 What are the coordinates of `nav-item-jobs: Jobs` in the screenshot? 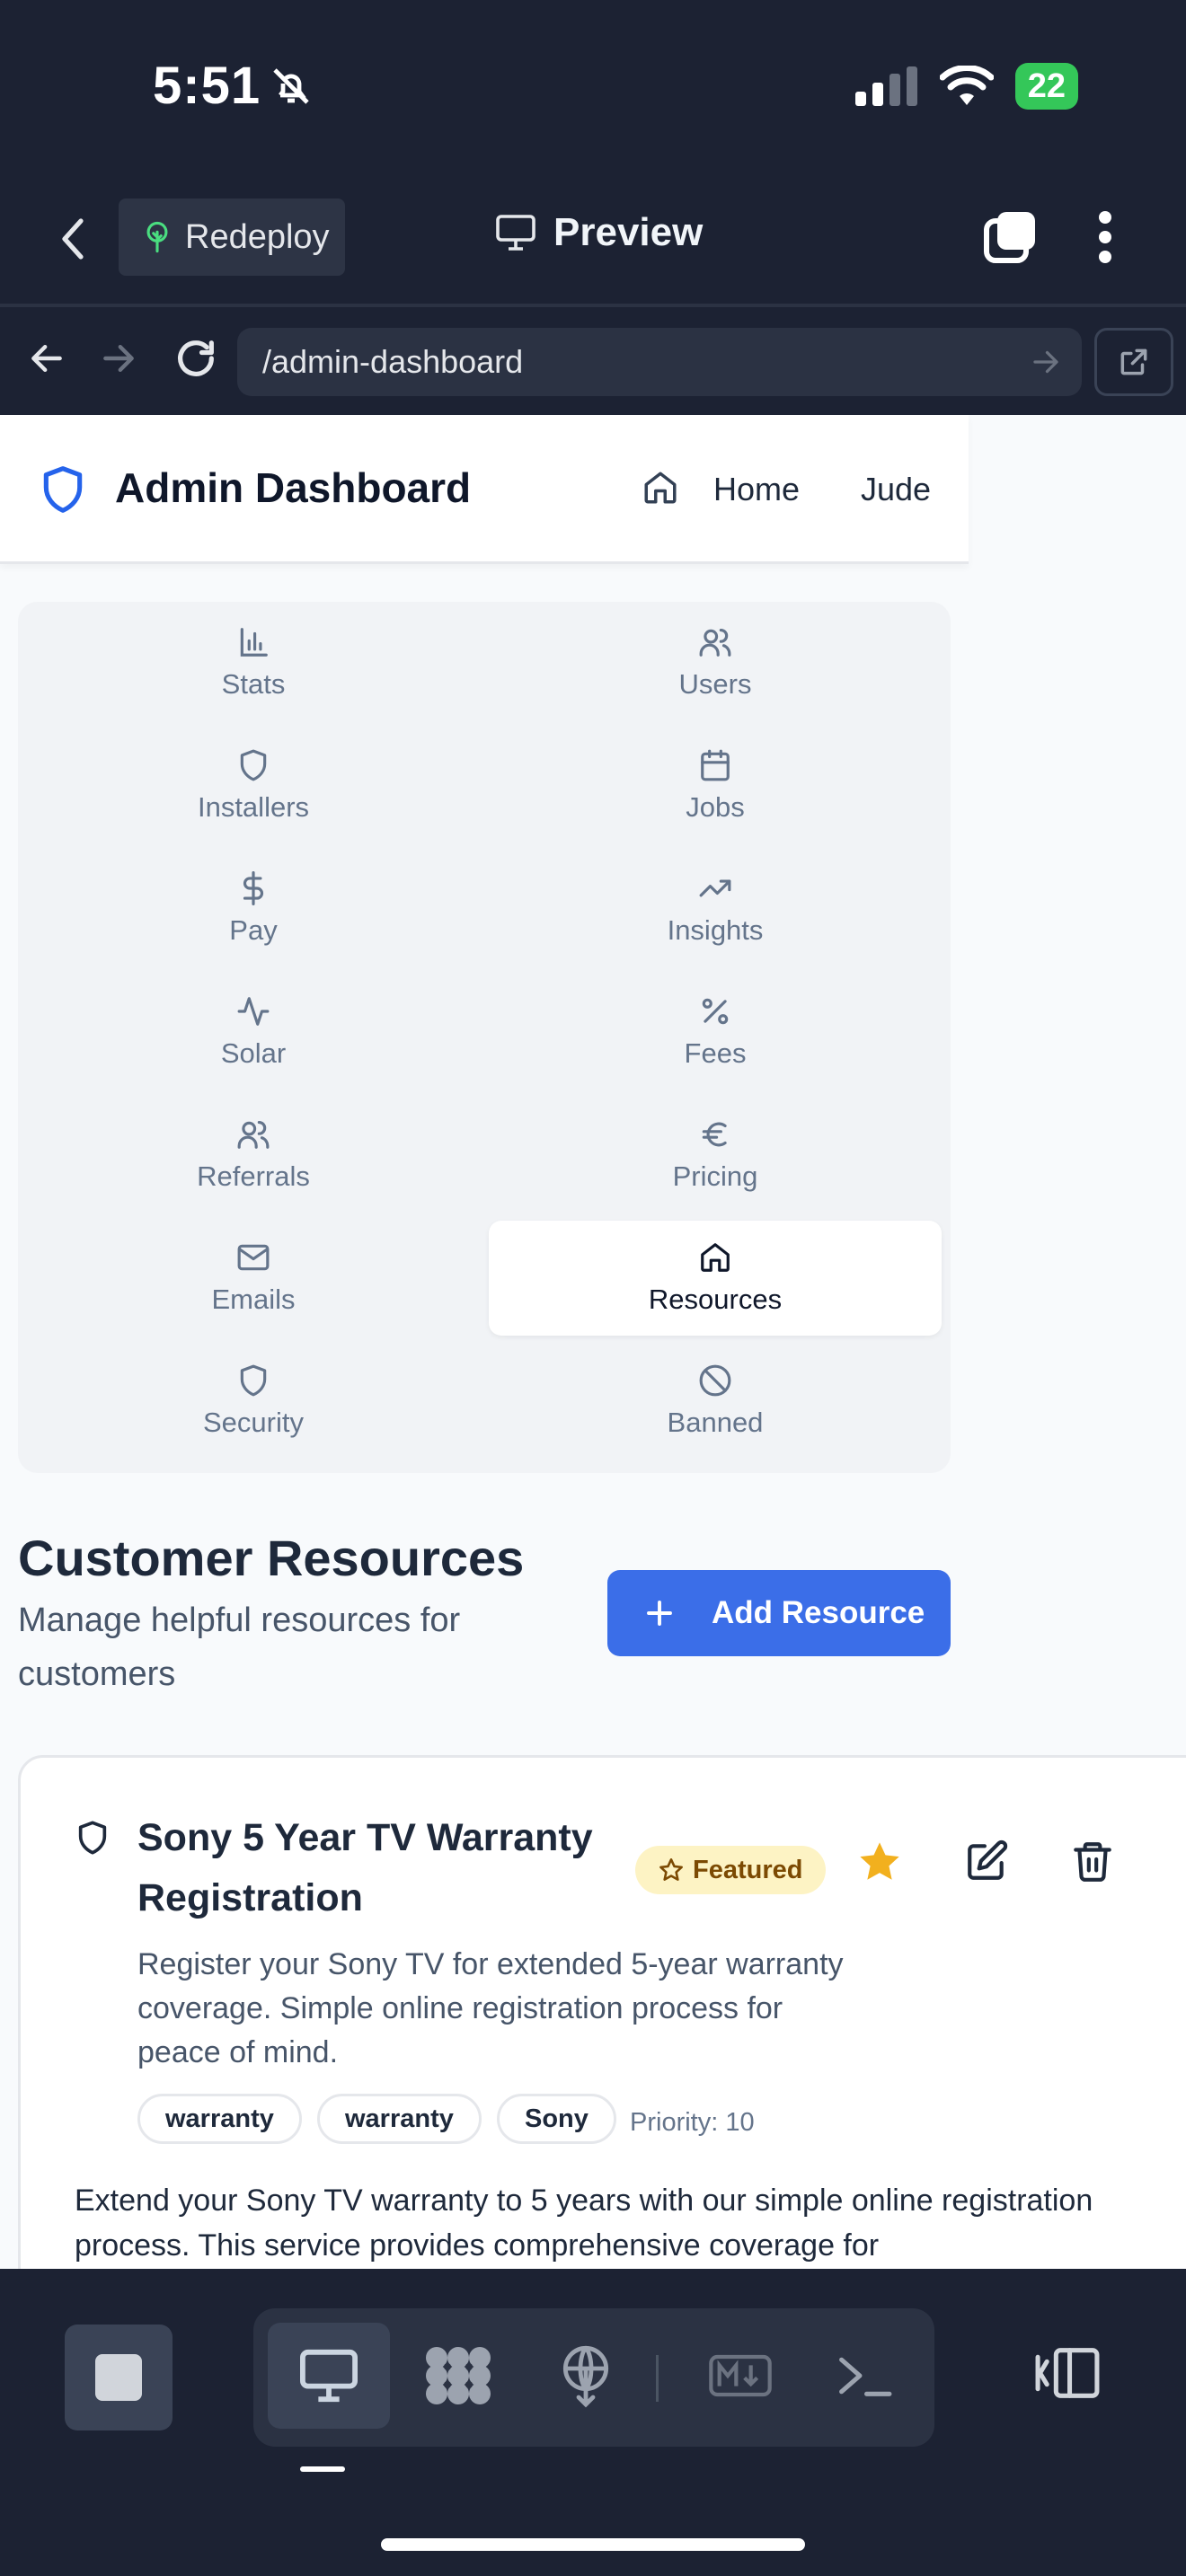 It's located at (715, 785).